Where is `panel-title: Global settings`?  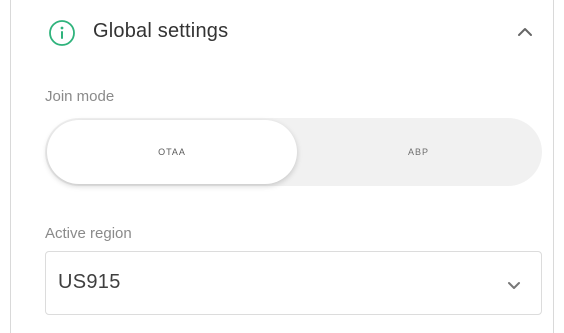 panel-title: Global settings is located at coordinates (161, 31).